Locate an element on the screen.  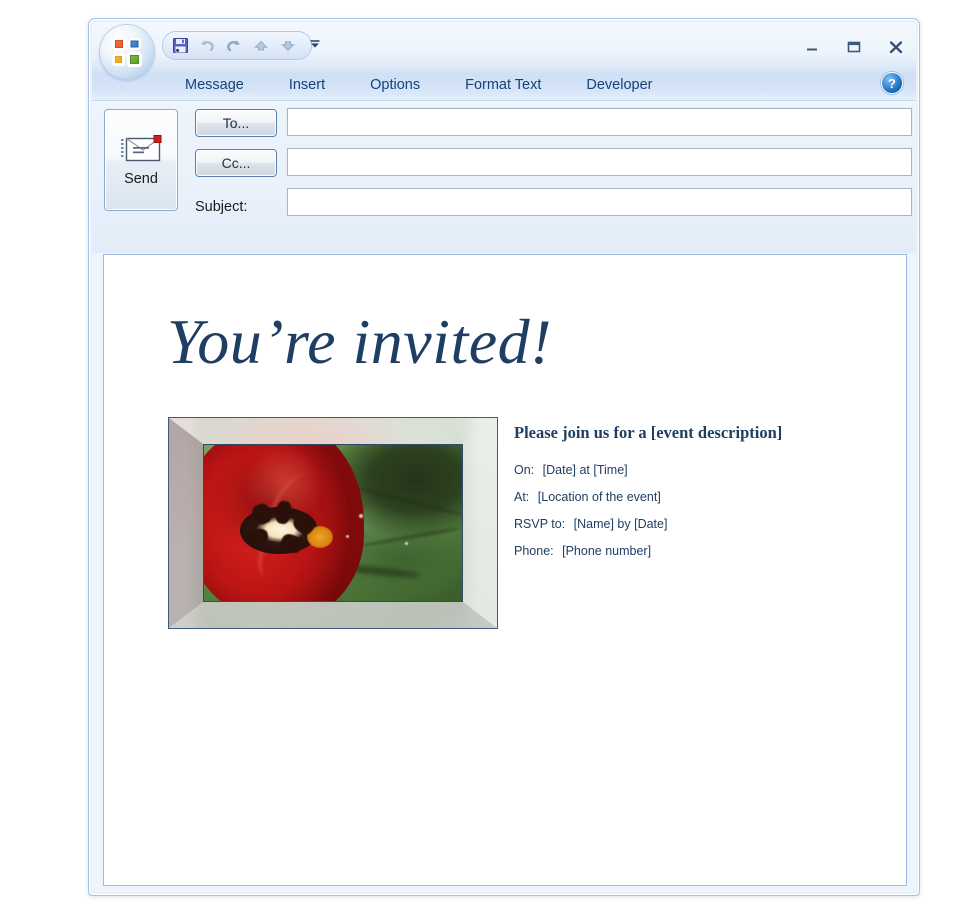
tab-insert: Insert is located at coordinates (307, 85).